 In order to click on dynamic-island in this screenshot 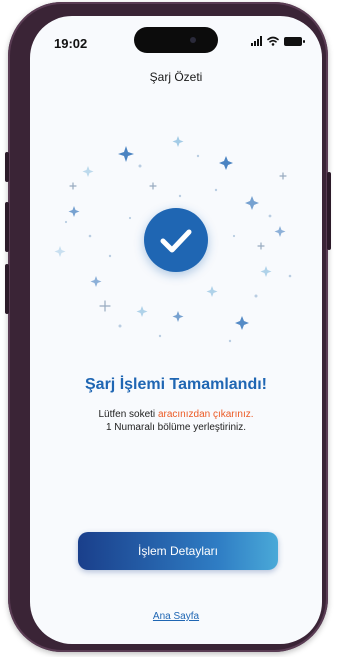, I will do `click(176, 40)`.